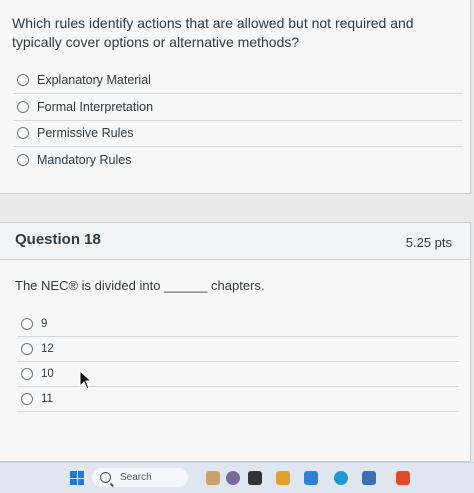 The height and width of the screenshot is (493, 474). What do you see at coordinates (86, 380) in the screenshot?
I see `mouse-cursor-icon` at bounding box center [86, 380].